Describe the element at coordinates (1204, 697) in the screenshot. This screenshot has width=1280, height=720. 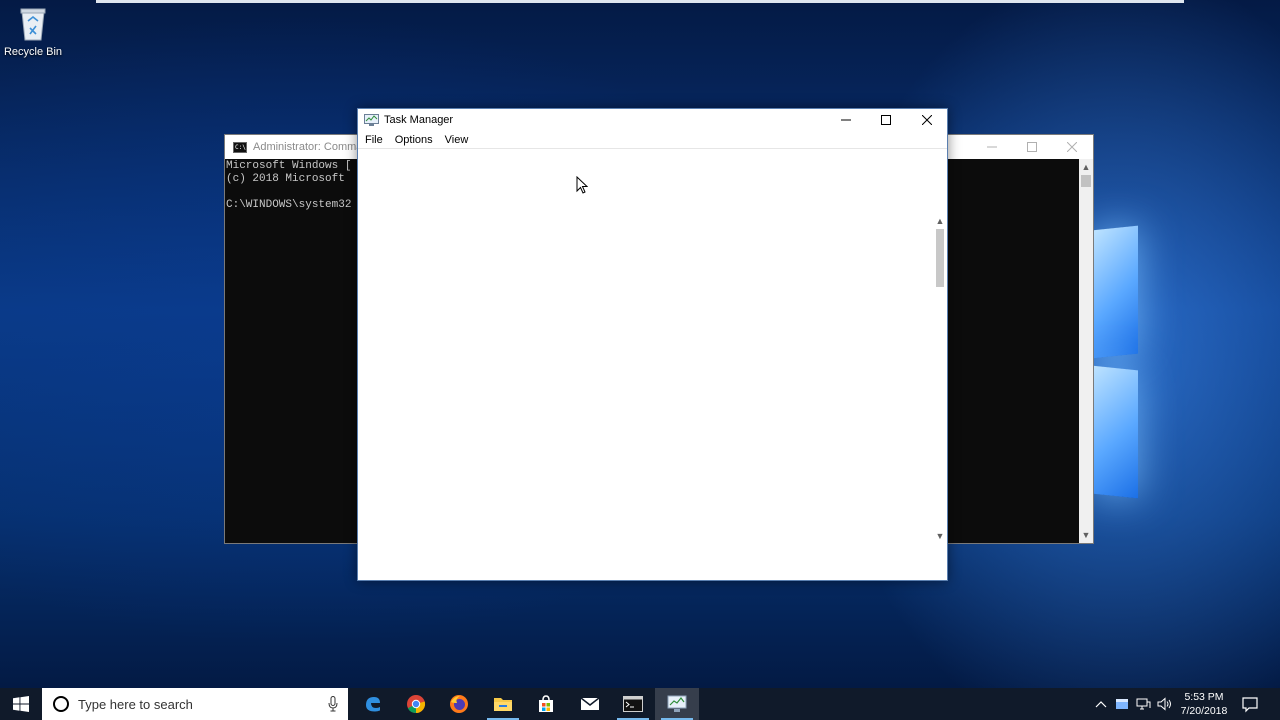
I see `clock-time: 5:53 PM` at that location.